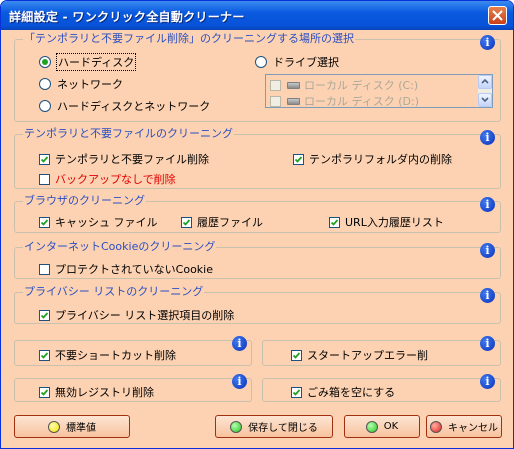  I want to click on cookie-label: プロテクトされていないCookie, so click(134, 269).